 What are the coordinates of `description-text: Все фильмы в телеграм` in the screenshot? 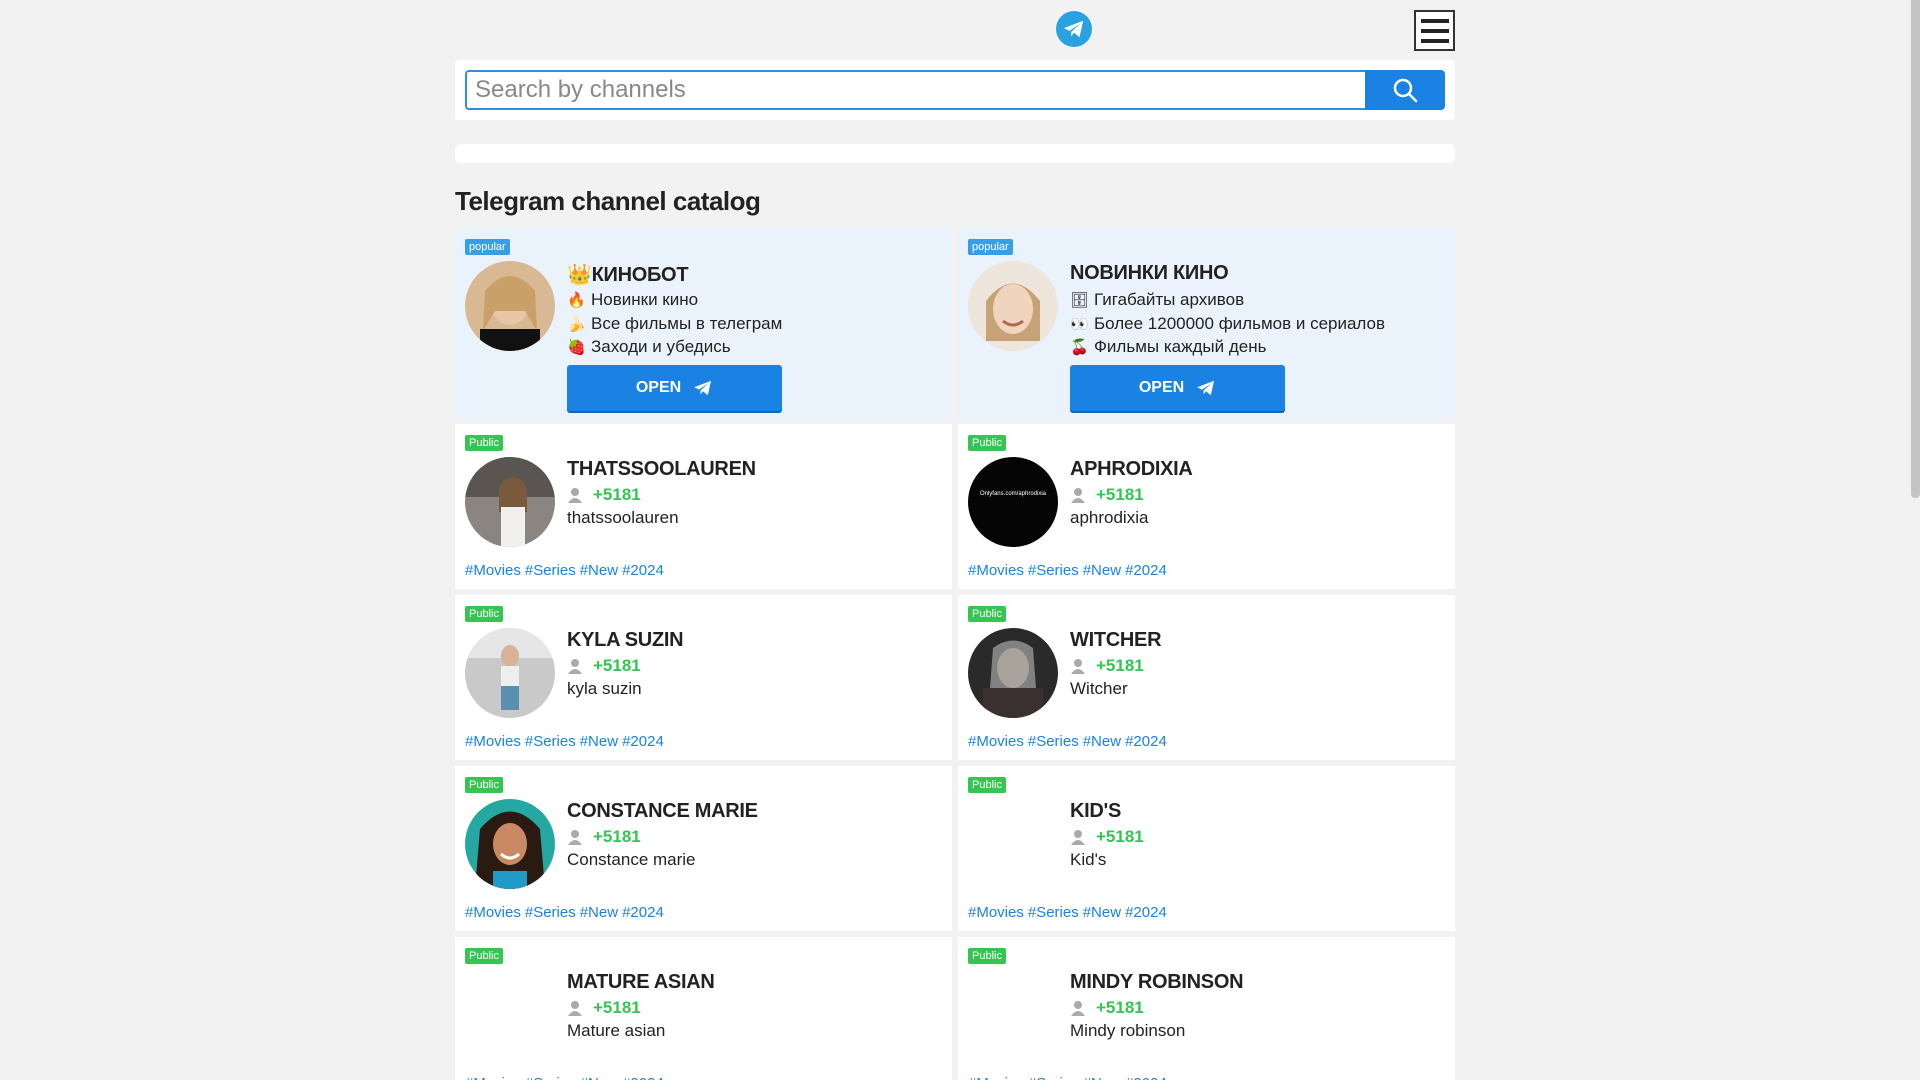 It's located at (687, 323).